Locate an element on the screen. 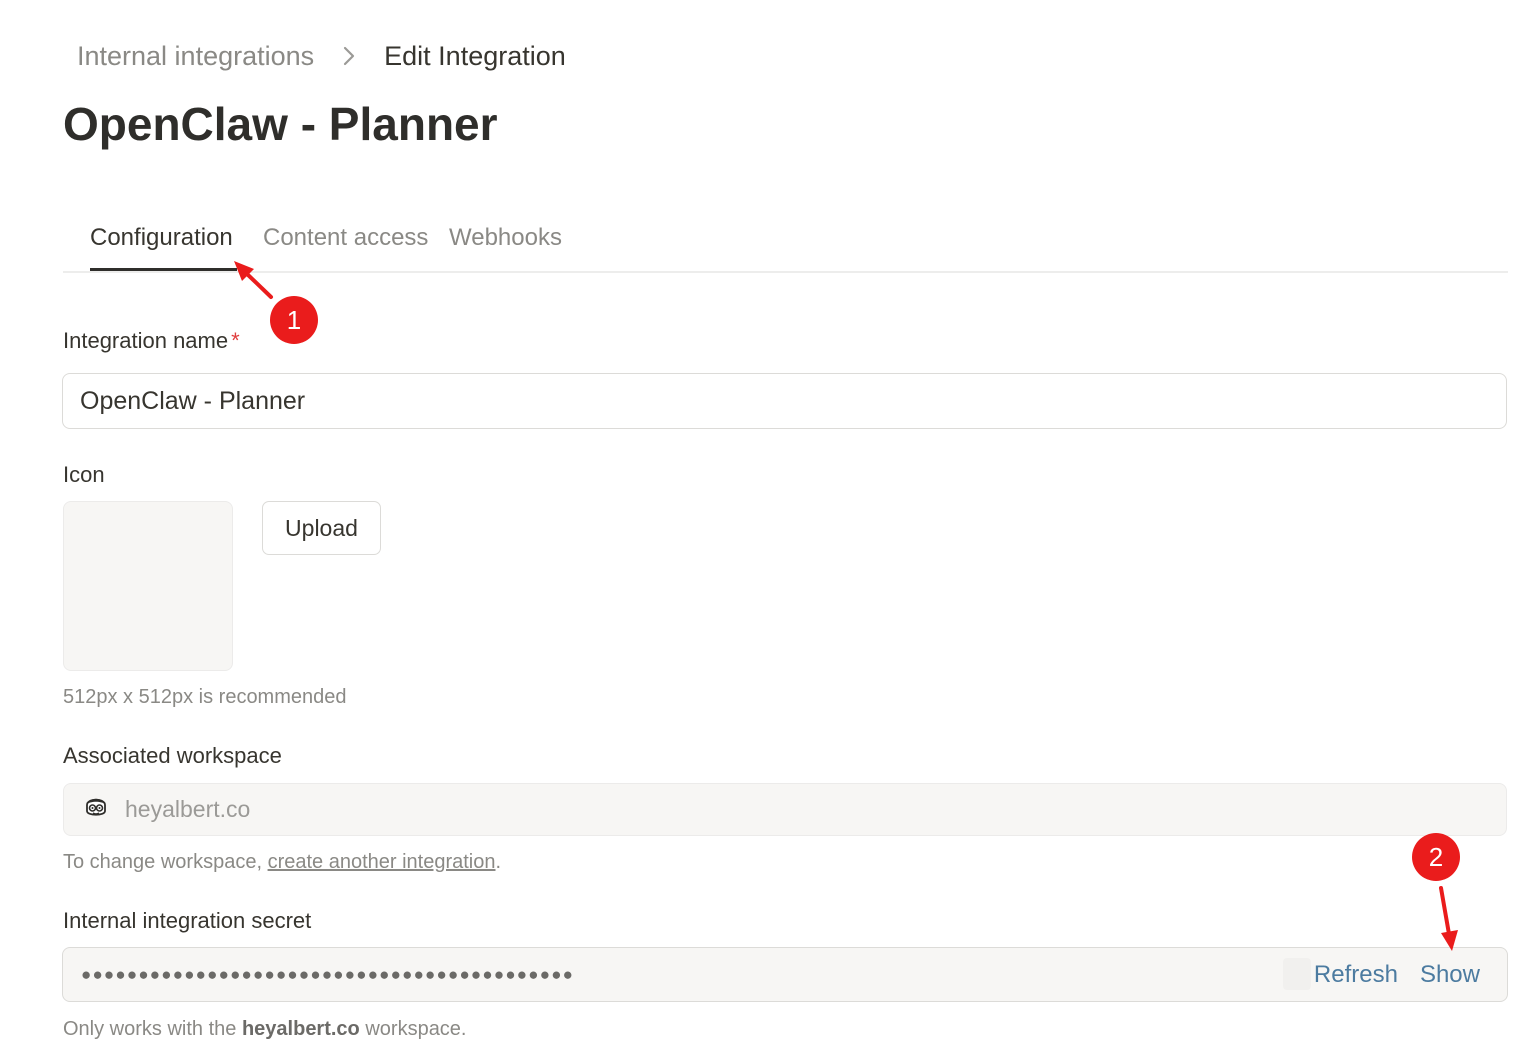  workspace-name: heyalbert.co is located at coordinates (188, 809).